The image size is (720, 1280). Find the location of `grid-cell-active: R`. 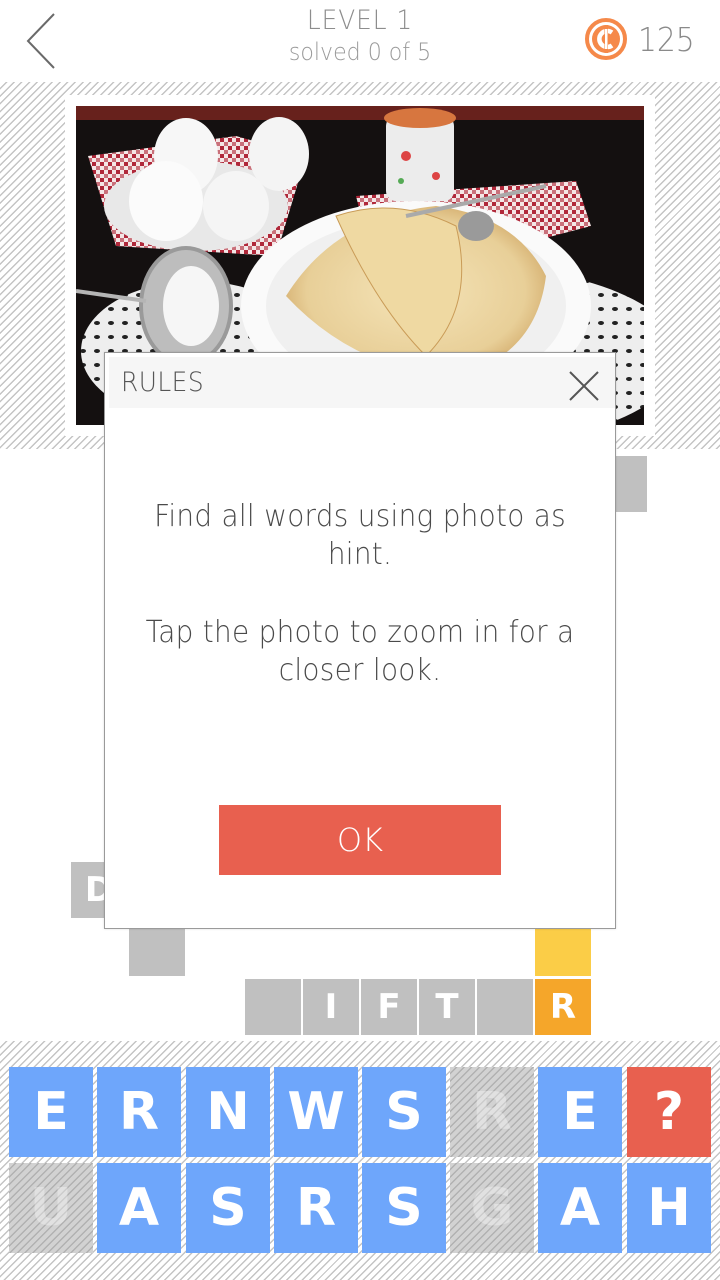

grid-cell-active: R is located at coordinates (563, 1007).